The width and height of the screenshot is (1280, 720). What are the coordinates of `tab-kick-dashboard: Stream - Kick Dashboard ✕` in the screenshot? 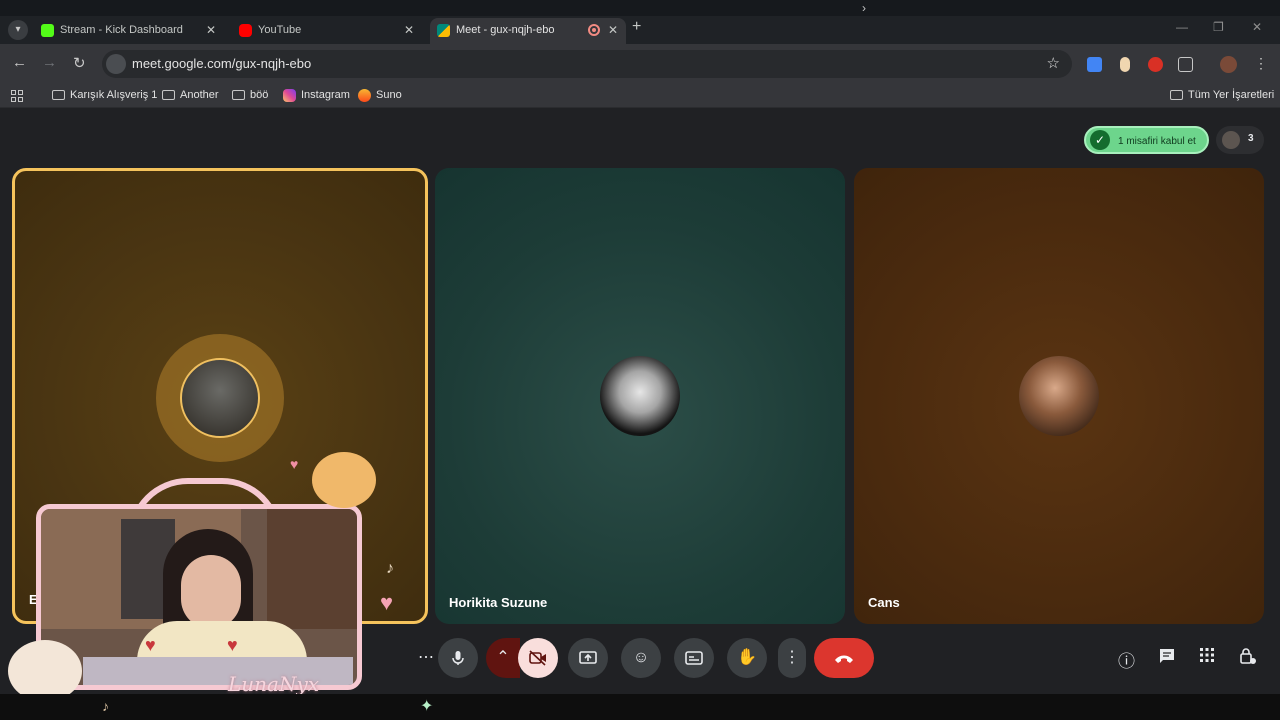 It's located at (129, 31).